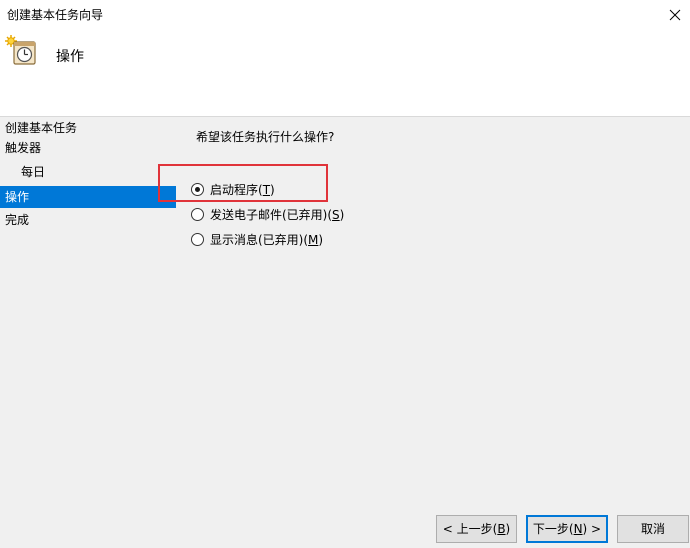  What do you see at coordinates (88, 220) in the screenshot?
I see `step-finish: 完成` at bounding box center [88, 220].